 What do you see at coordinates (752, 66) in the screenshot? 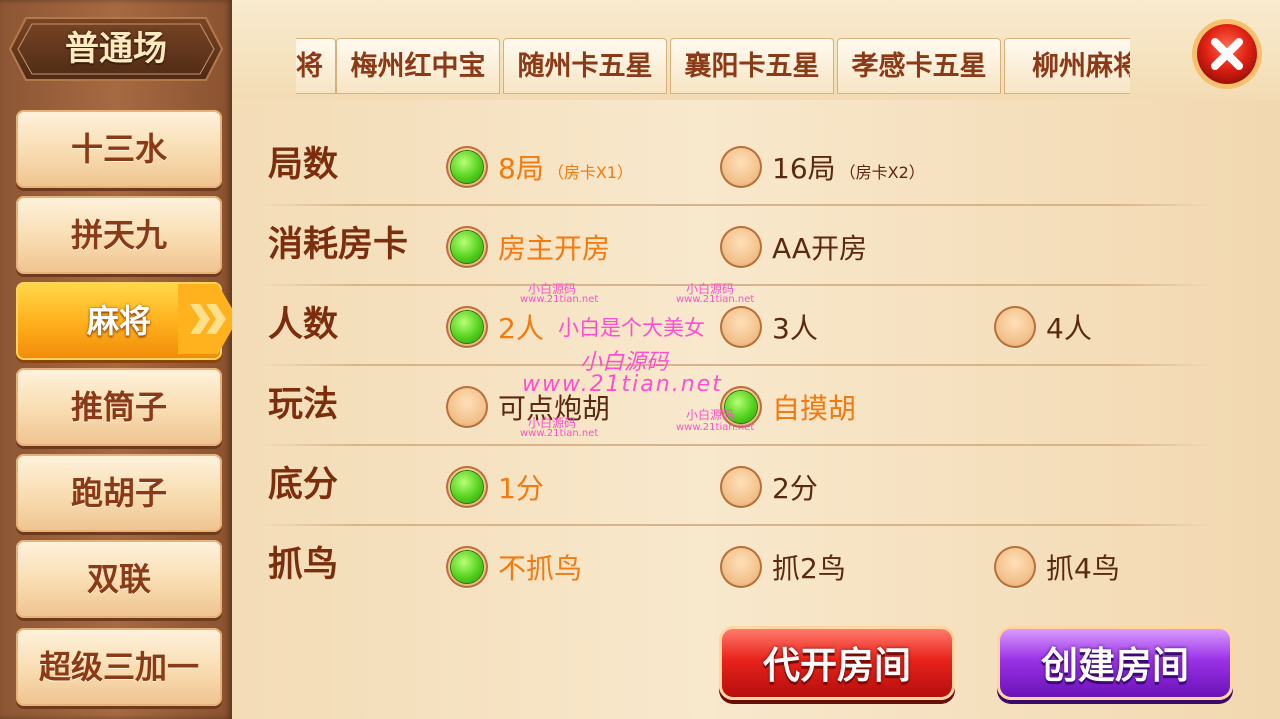
I see `tab-xiangyang-kawuxing: 襄阳卡五星` at bounding box center [752, 66].